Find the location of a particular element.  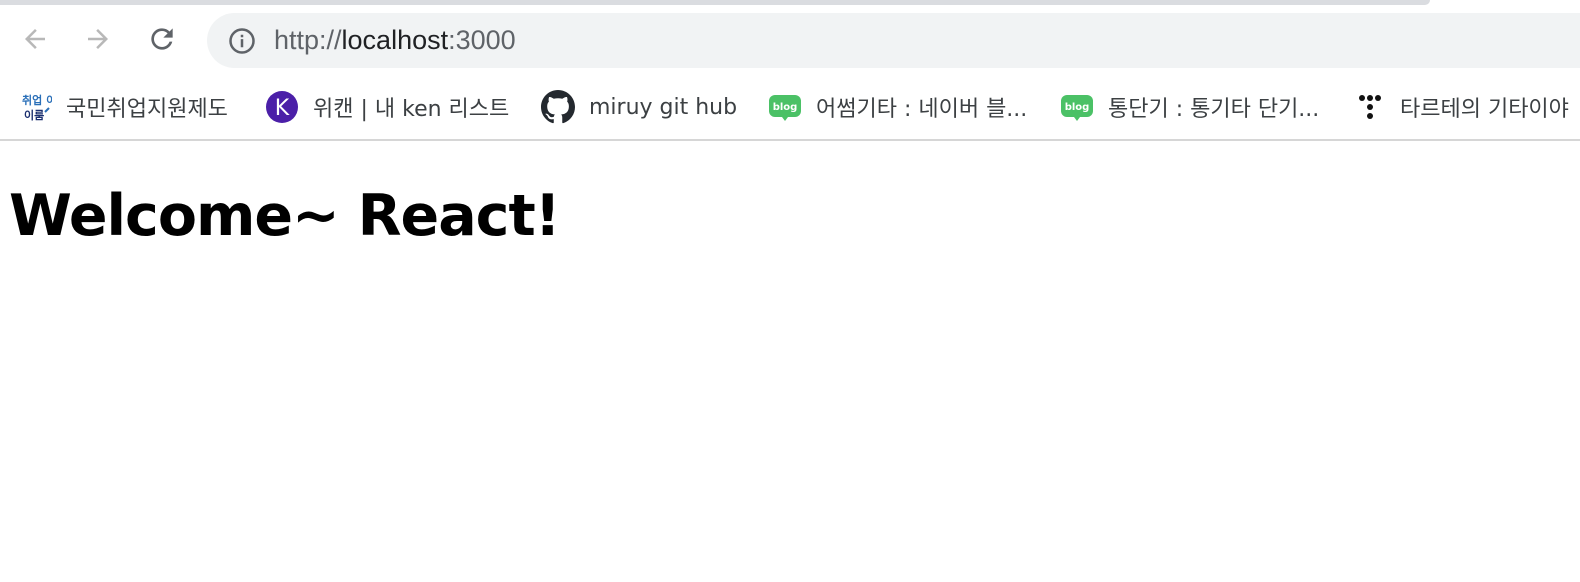

dots-logo-icon is located at coordinates (1369, 107).